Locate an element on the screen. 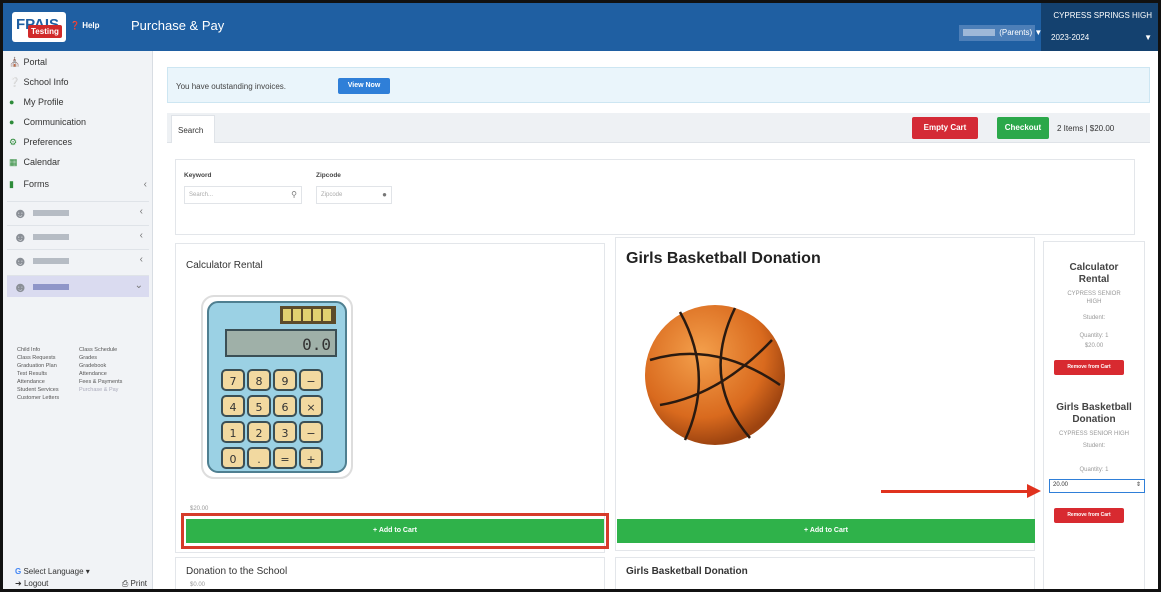 The width and height of the screenshot is (1161, 592). sublink: Class Schedule is located at coordinates (98, 350).